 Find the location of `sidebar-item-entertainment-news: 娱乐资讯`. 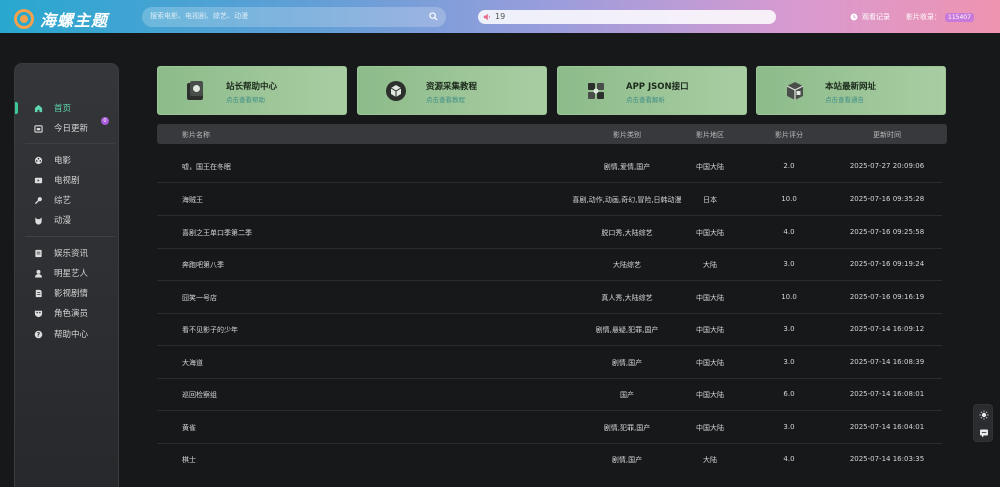

sidebar-item-entertainment-news: 娱乐资讯 is located at coordinates (67, 253).